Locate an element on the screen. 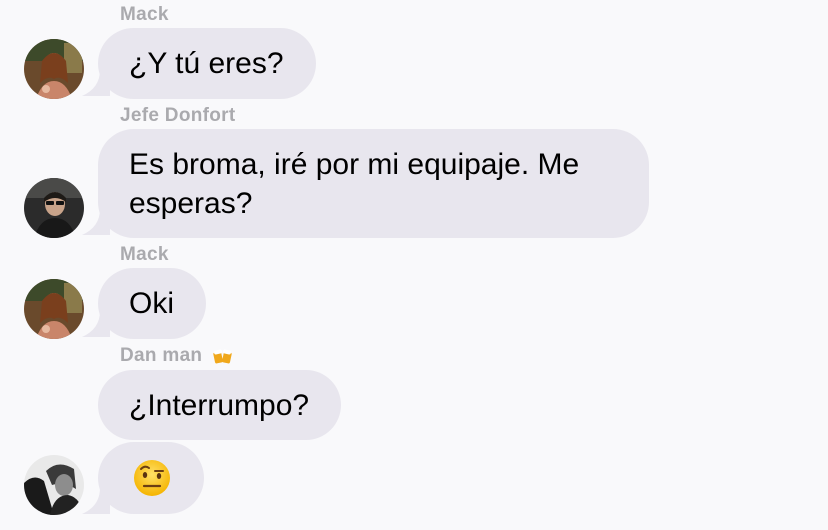 This screenshot has width=828, height=530. raised-eyebrow-face-icon is located at coordinates (152, 478).